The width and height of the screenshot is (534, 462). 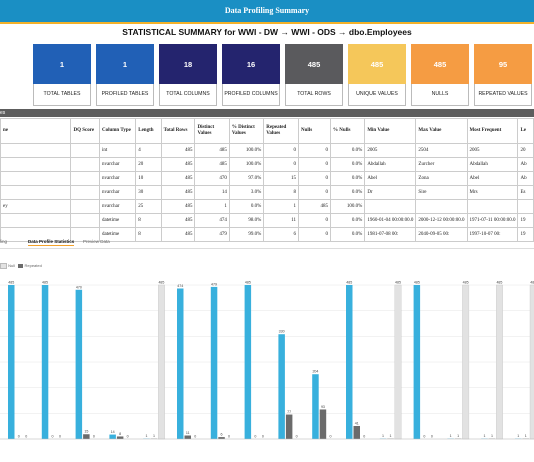 What do you see at coordinates (36, 131) in the screenshot?
I see `column-header: ne` at bounding box center [36, 131].